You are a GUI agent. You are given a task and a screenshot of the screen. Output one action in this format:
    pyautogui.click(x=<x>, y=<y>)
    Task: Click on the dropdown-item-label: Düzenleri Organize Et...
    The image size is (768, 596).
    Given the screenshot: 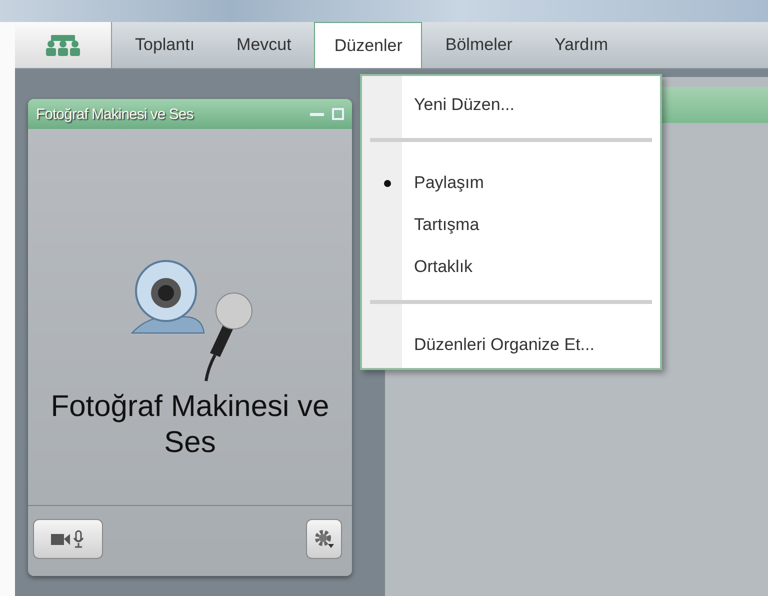 What is the action you would take?
    pyautogui.click(x=504, y=345)
    